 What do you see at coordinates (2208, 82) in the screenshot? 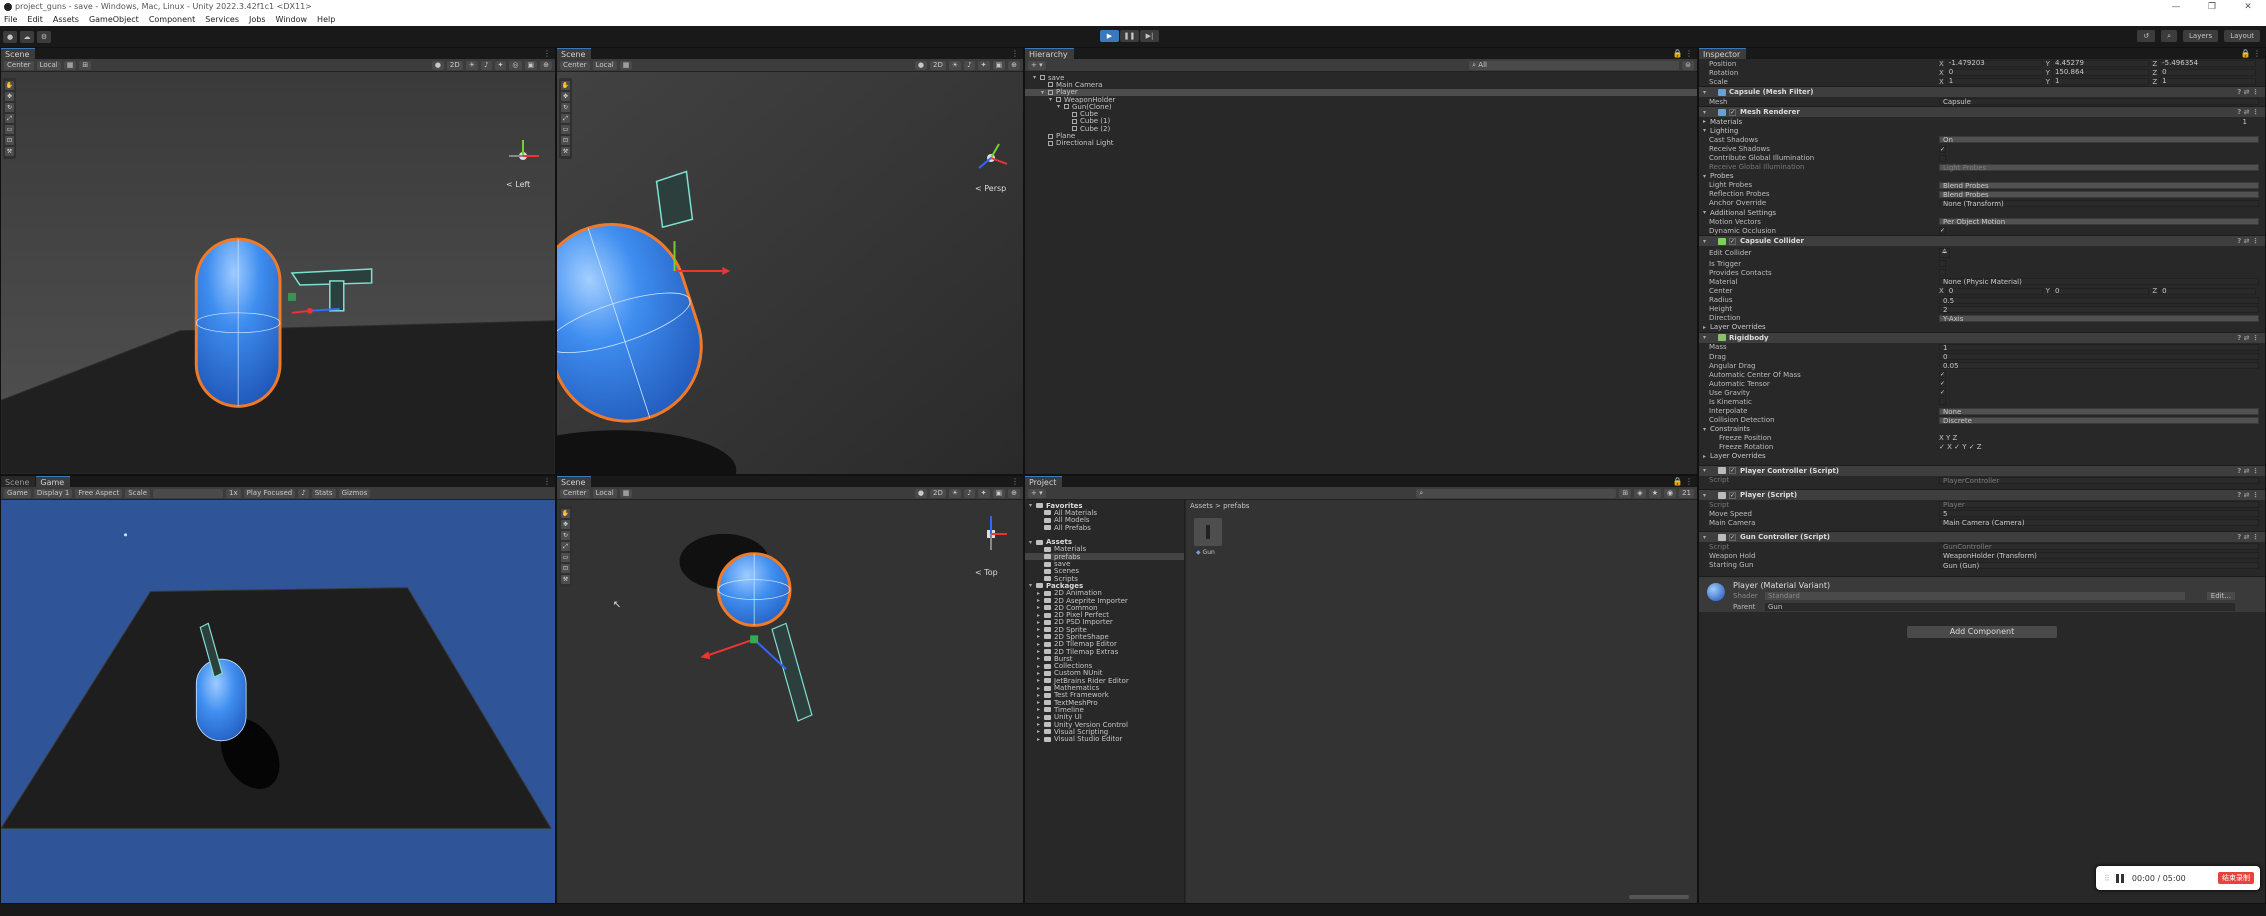
I see `scale-z-field: 1` at bounding box center [2208, 82].